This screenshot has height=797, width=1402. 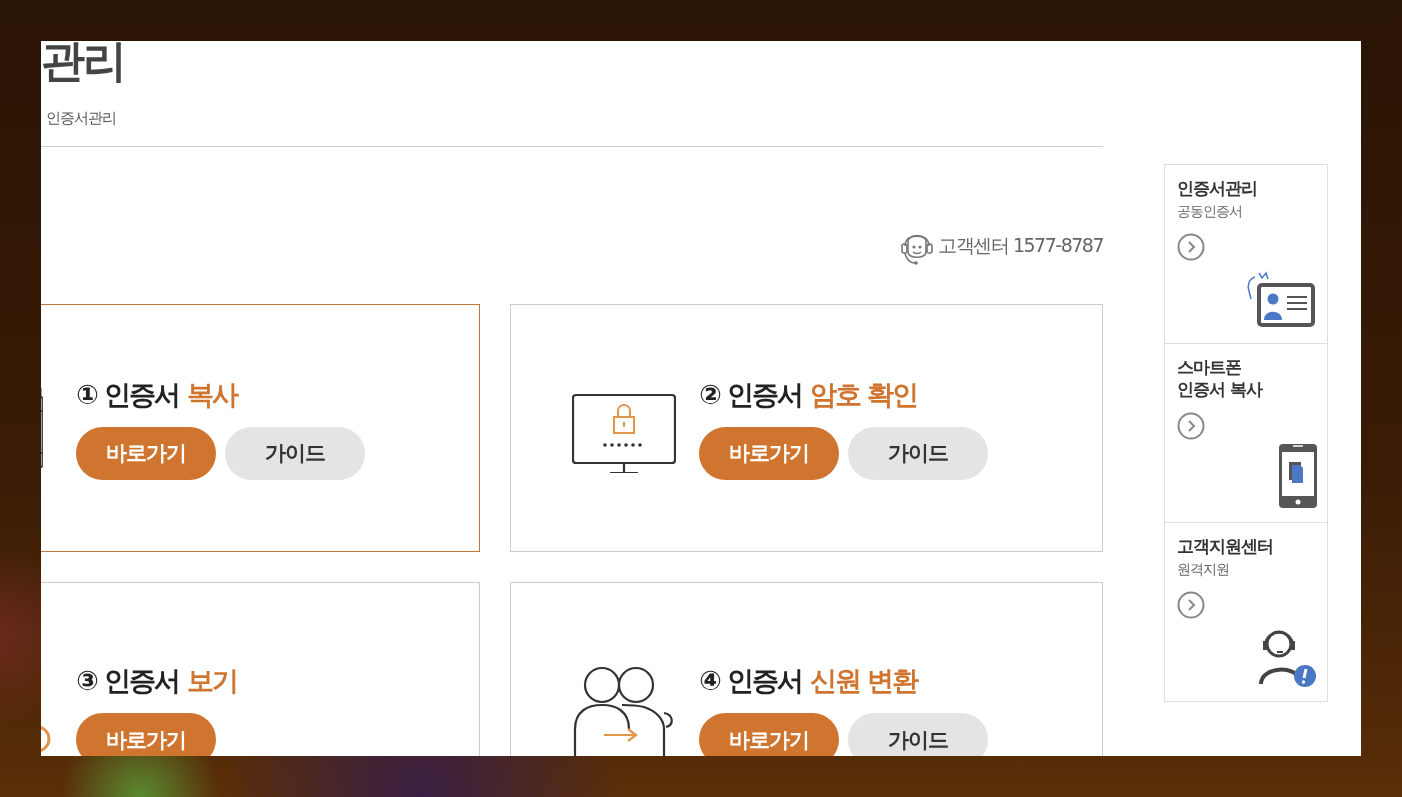 I want to click on service-card: ③ 인증서 보기 바로가기, so click(x=260, y=669).